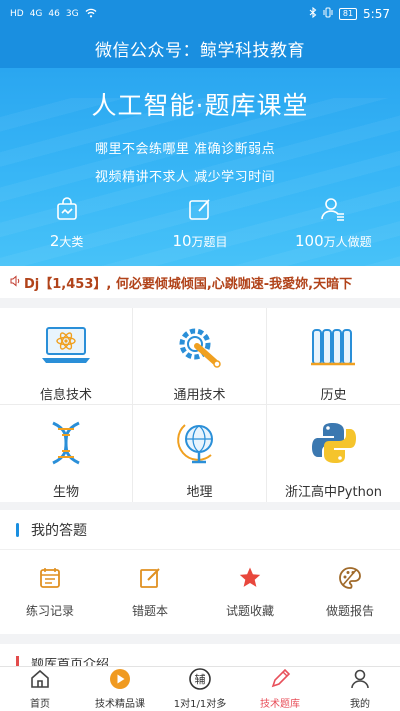  I want to click on bluetooth-icon, so click(313, 13).